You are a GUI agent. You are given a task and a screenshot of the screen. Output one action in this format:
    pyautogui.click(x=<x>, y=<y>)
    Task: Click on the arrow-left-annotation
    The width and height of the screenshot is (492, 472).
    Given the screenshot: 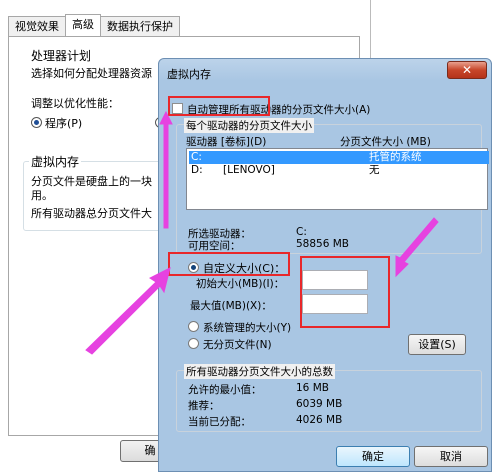 What is the action you would take?
    pyautogui.click(x=128, y=311)
    